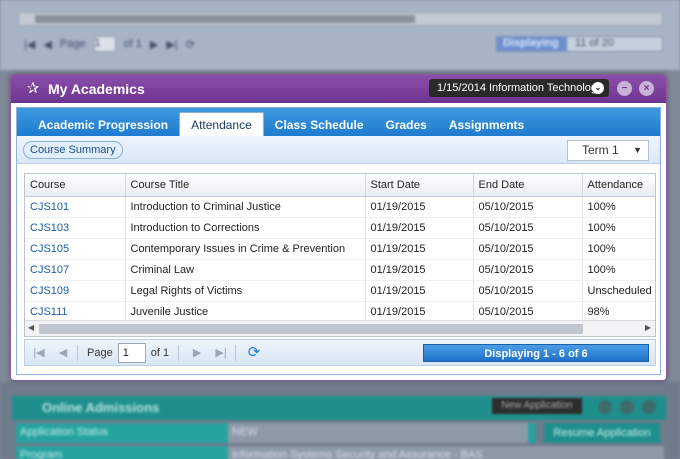 This screenshot has height=459, width=680. I want to click on displaying-status: Displaying 1 - 6 of 6, so click(536, 353).